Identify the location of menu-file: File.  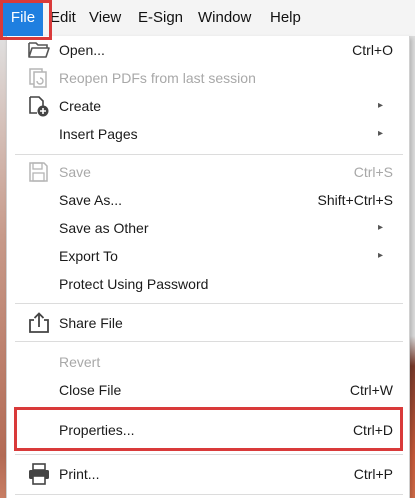
(23, 18).